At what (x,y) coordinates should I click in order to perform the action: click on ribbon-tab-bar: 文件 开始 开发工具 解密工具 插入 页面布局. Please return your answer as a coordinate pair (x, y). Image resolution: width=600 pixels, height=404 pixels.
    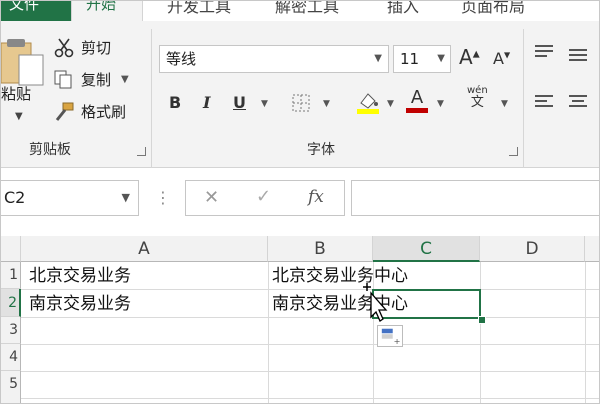
    Looking at the image, I should click on (300, 12).